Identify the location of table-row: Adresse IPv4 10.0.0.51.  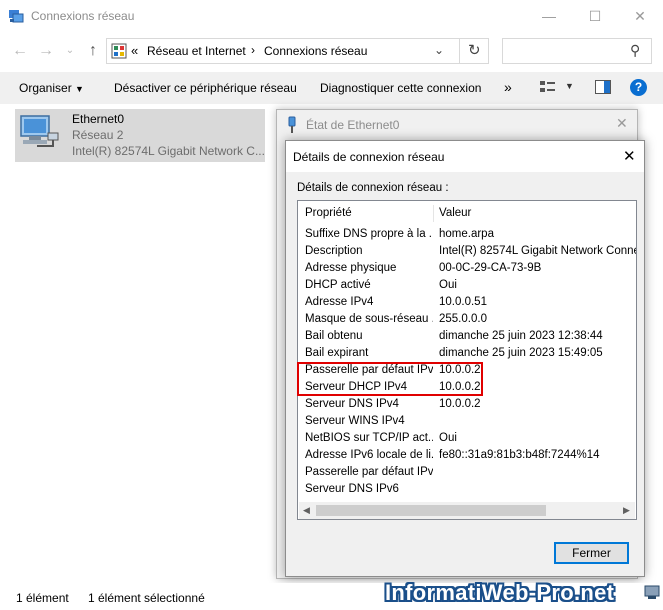
(467, 302).